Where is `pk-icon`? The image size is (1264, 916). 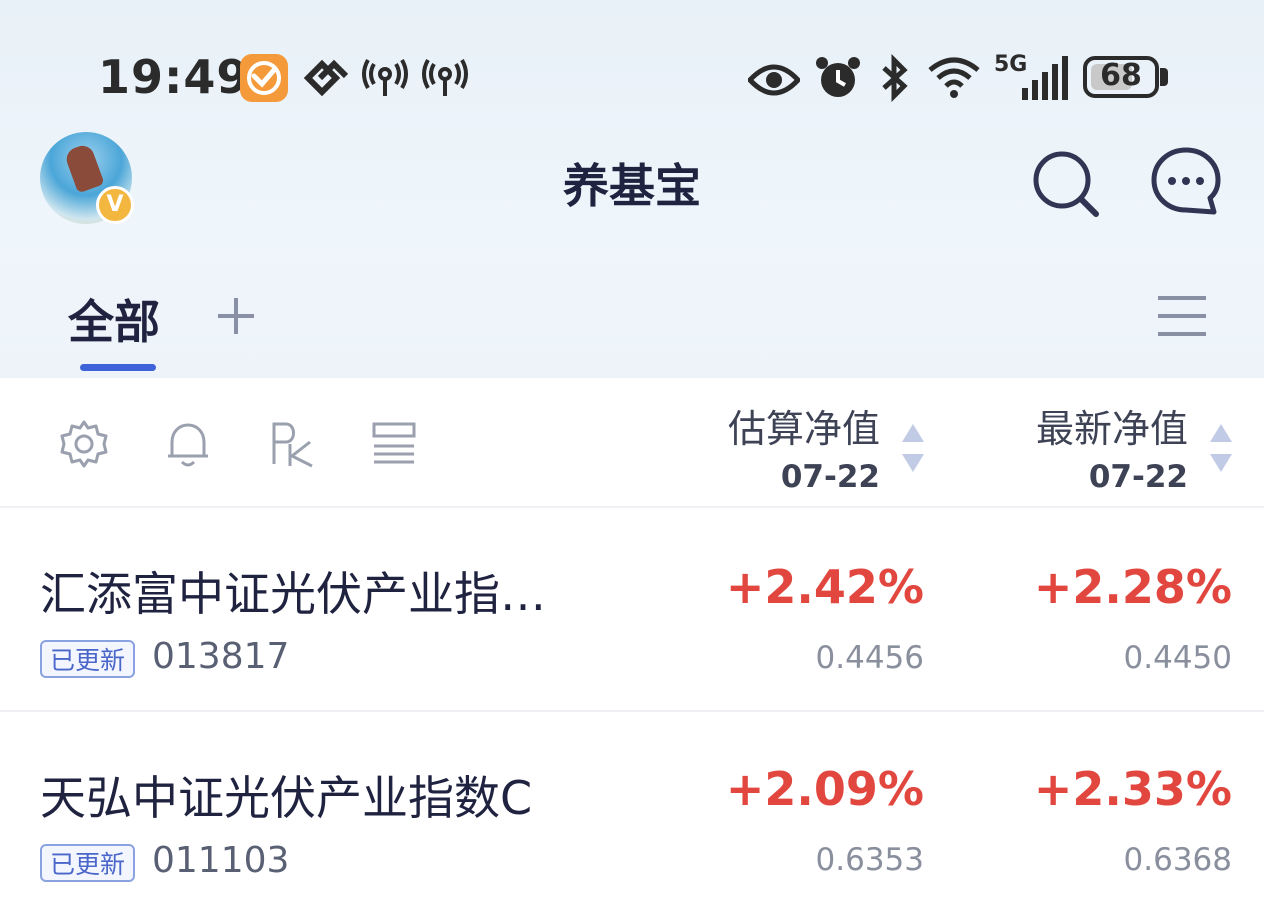 pk-icon is located at coordinates (294, 444).